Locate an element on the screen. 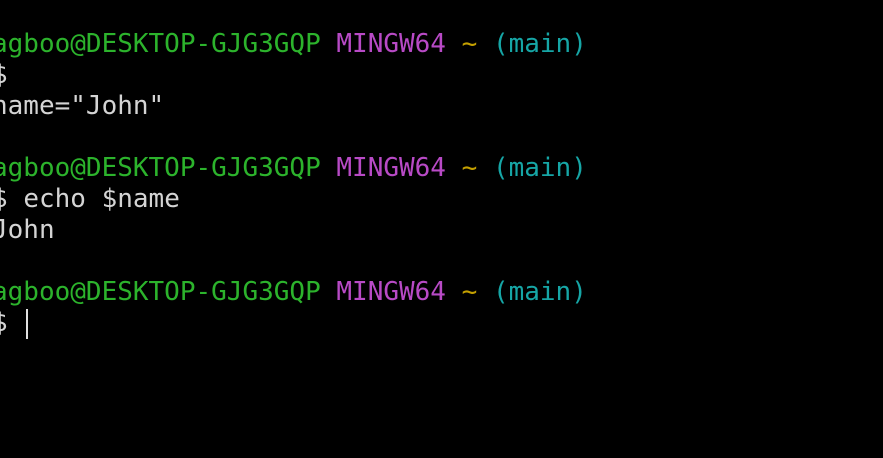 The width and height of the screenshot is (883, 458). output-line: John is located at coordinates (27, 230).